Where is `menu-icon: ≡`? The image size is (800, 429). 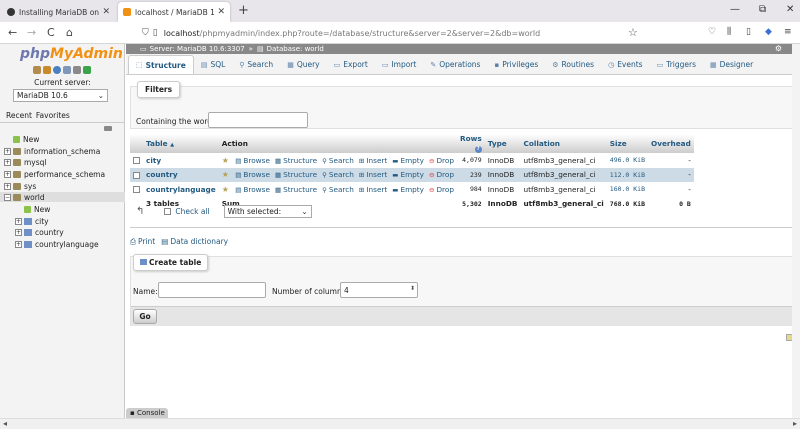
menu-icon: ≡ is located at coordinates (788, 32).